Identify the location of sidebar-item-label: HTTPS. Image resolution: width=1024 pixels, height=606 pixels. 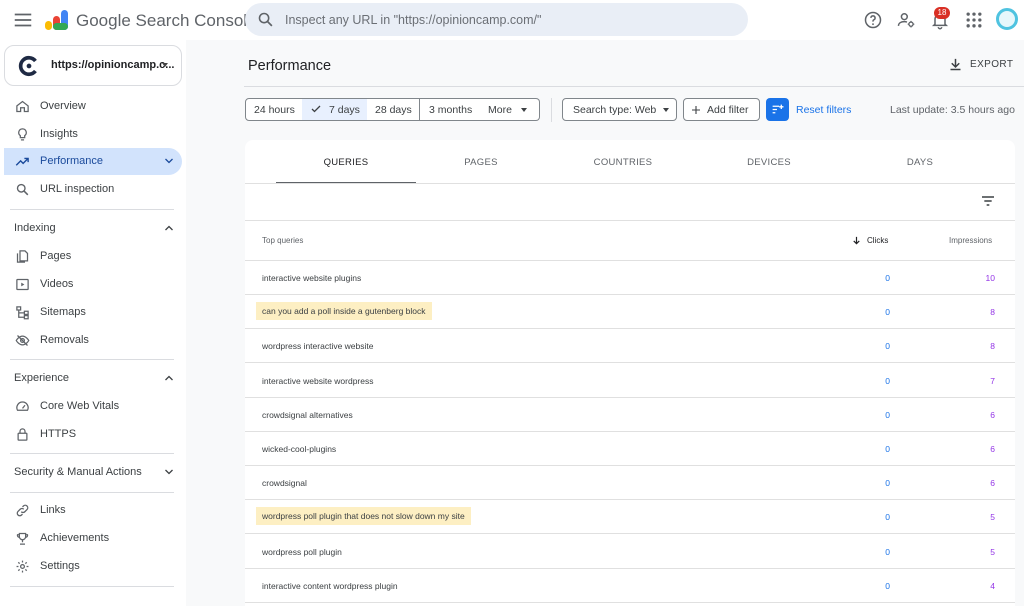
(58, 434).